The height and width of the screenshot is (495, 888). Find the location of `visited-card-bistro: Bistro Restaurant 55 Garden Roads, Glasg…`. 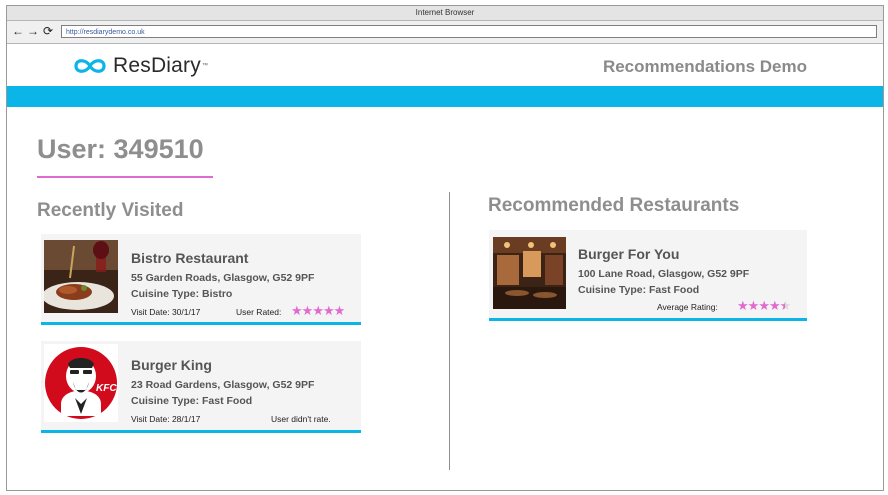

visited-card-bistro: Bistro Restaurant 55 Garden Roads, Glasg… is located at coordinates (201, 279).